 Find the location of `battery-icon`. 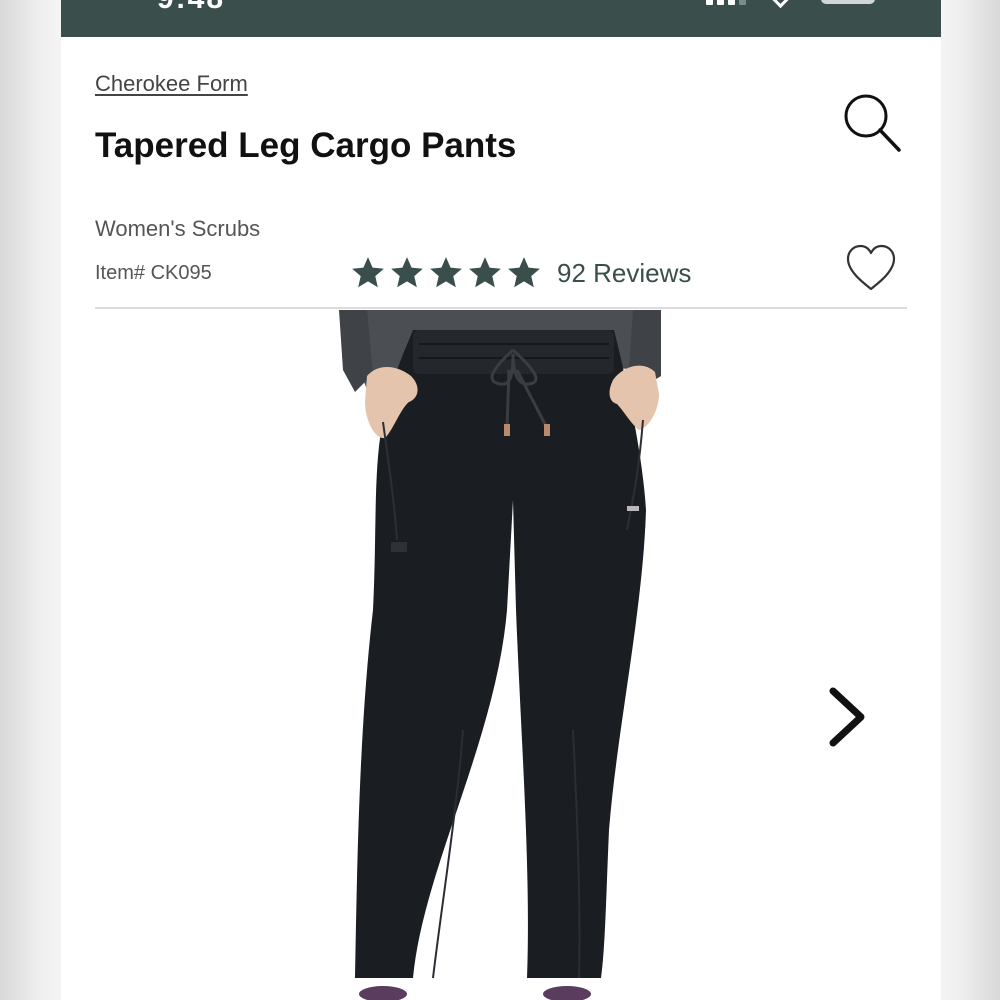

battery-icon is located at coordinates (848, 2).